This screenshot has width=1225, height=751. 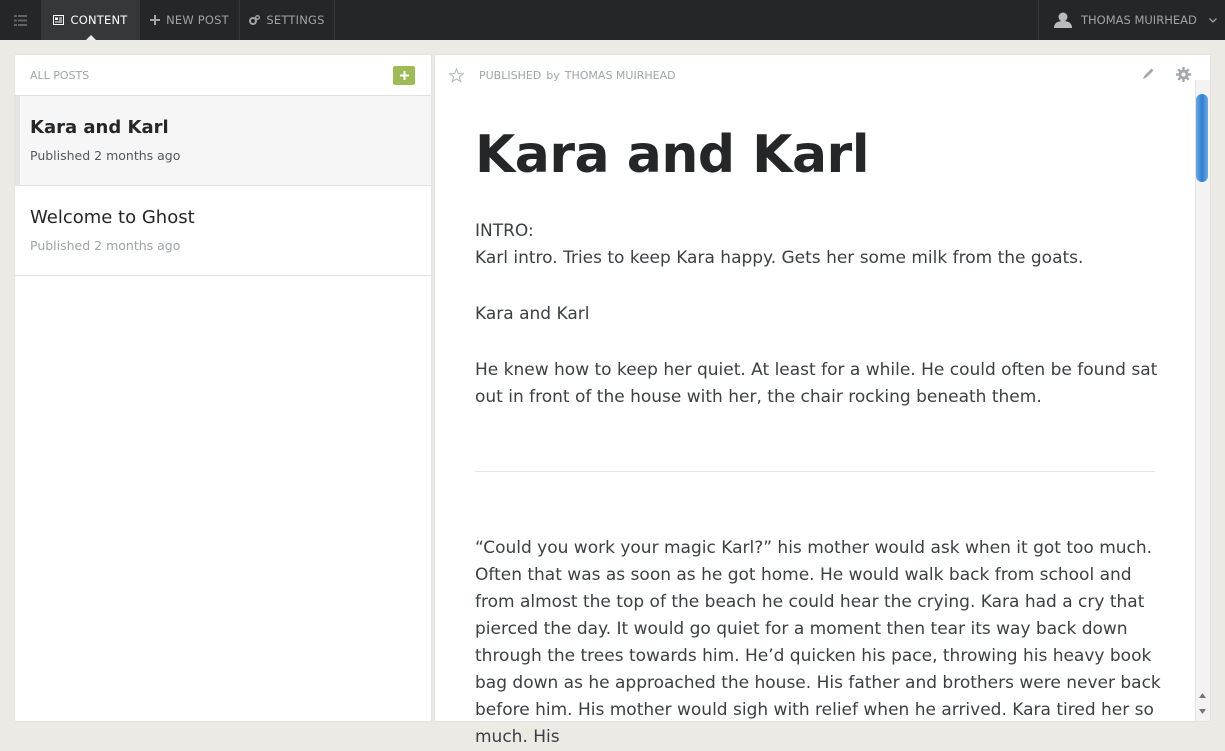 I want to click on star-icon, so click(x=456, y=75).